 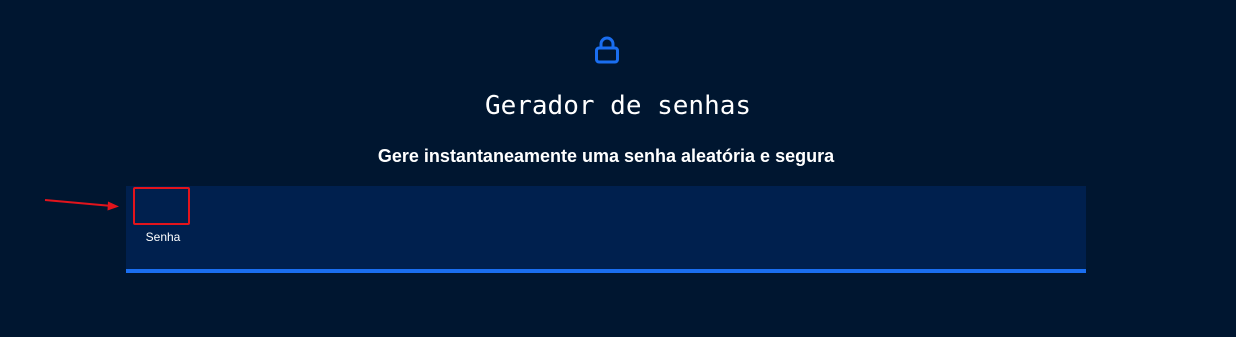 What do you see at coordinates (81, 205) in the screenshot?
I see `red-arrow-icon` at bounding box center [81, 205].